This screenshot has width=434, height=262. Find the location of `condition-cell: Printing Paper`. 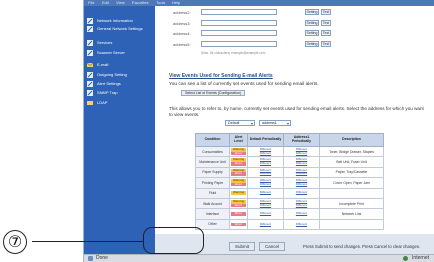

condition-cell: Printing Paper is located at coordinates (212, 183).